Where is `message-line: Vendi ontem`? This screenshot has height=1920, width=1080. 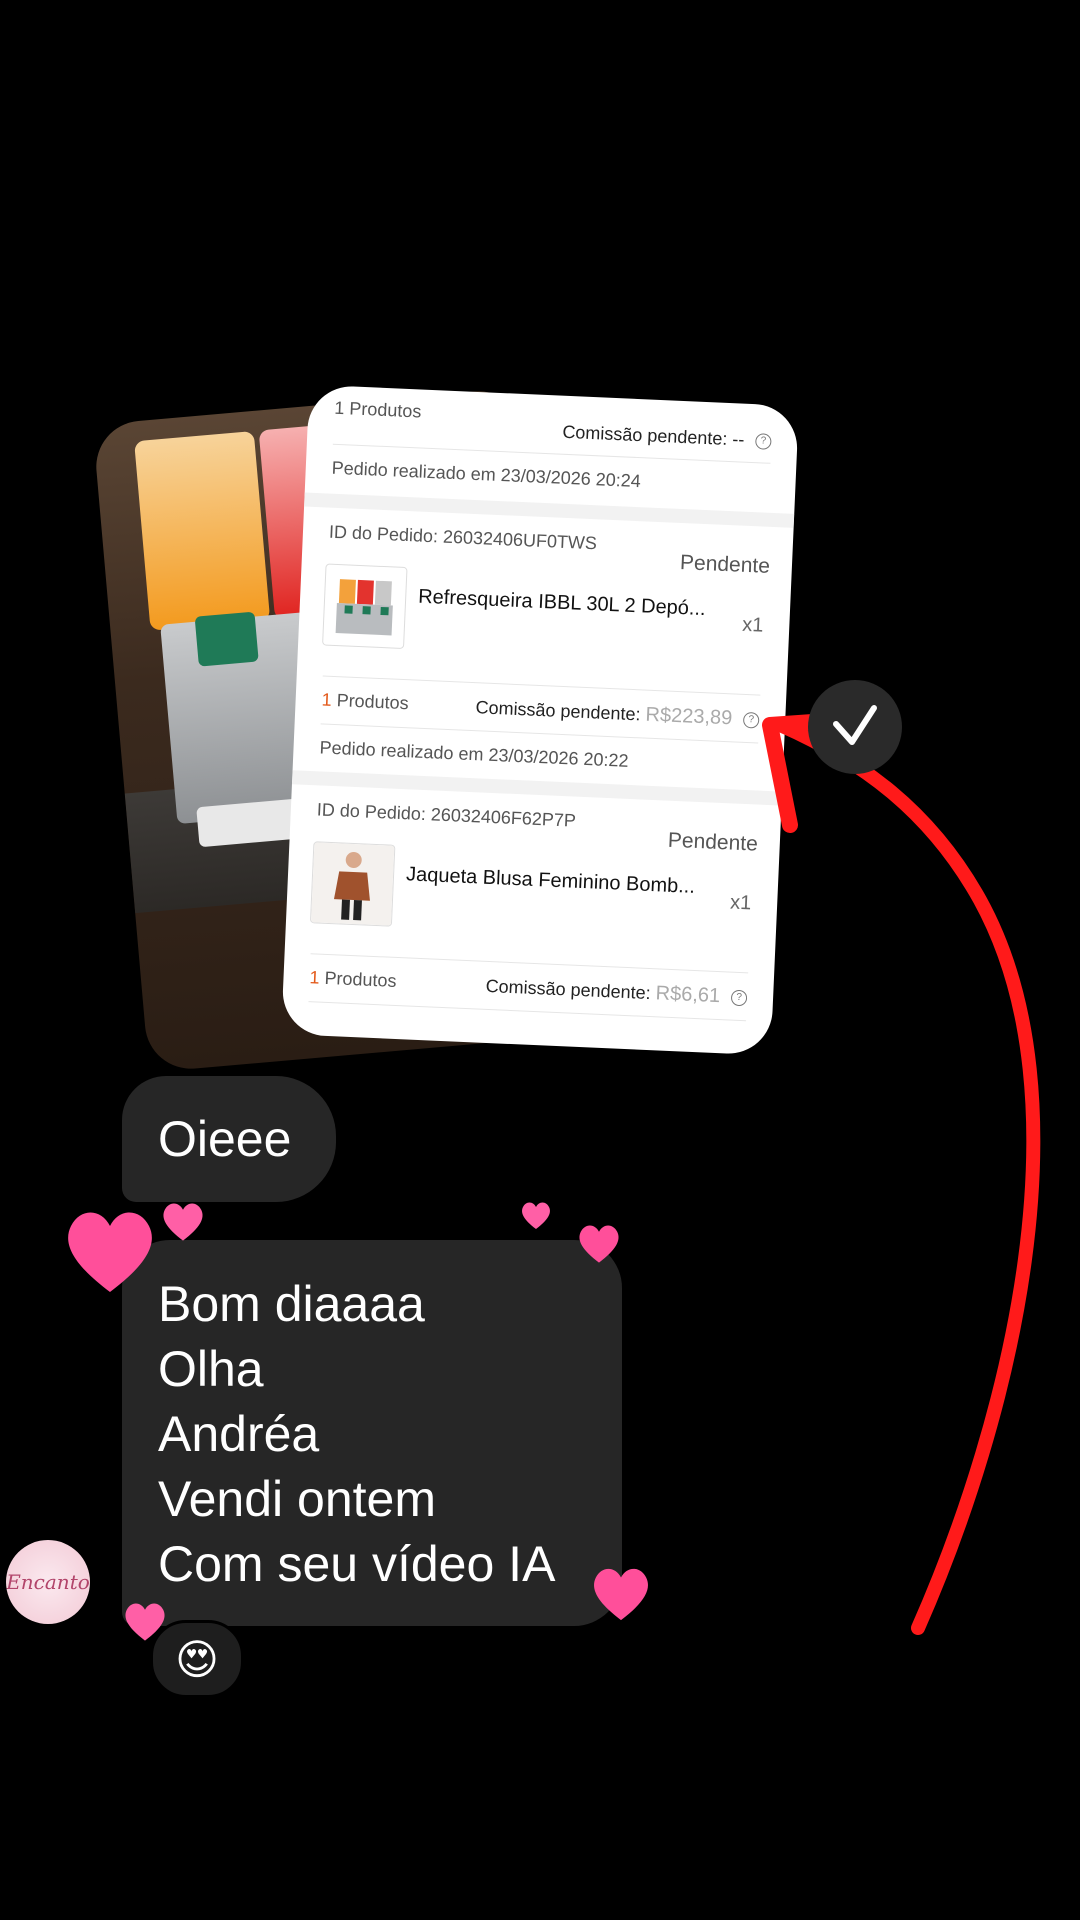 message-line: Vendi ontem is located at coordinates (297, 1499).